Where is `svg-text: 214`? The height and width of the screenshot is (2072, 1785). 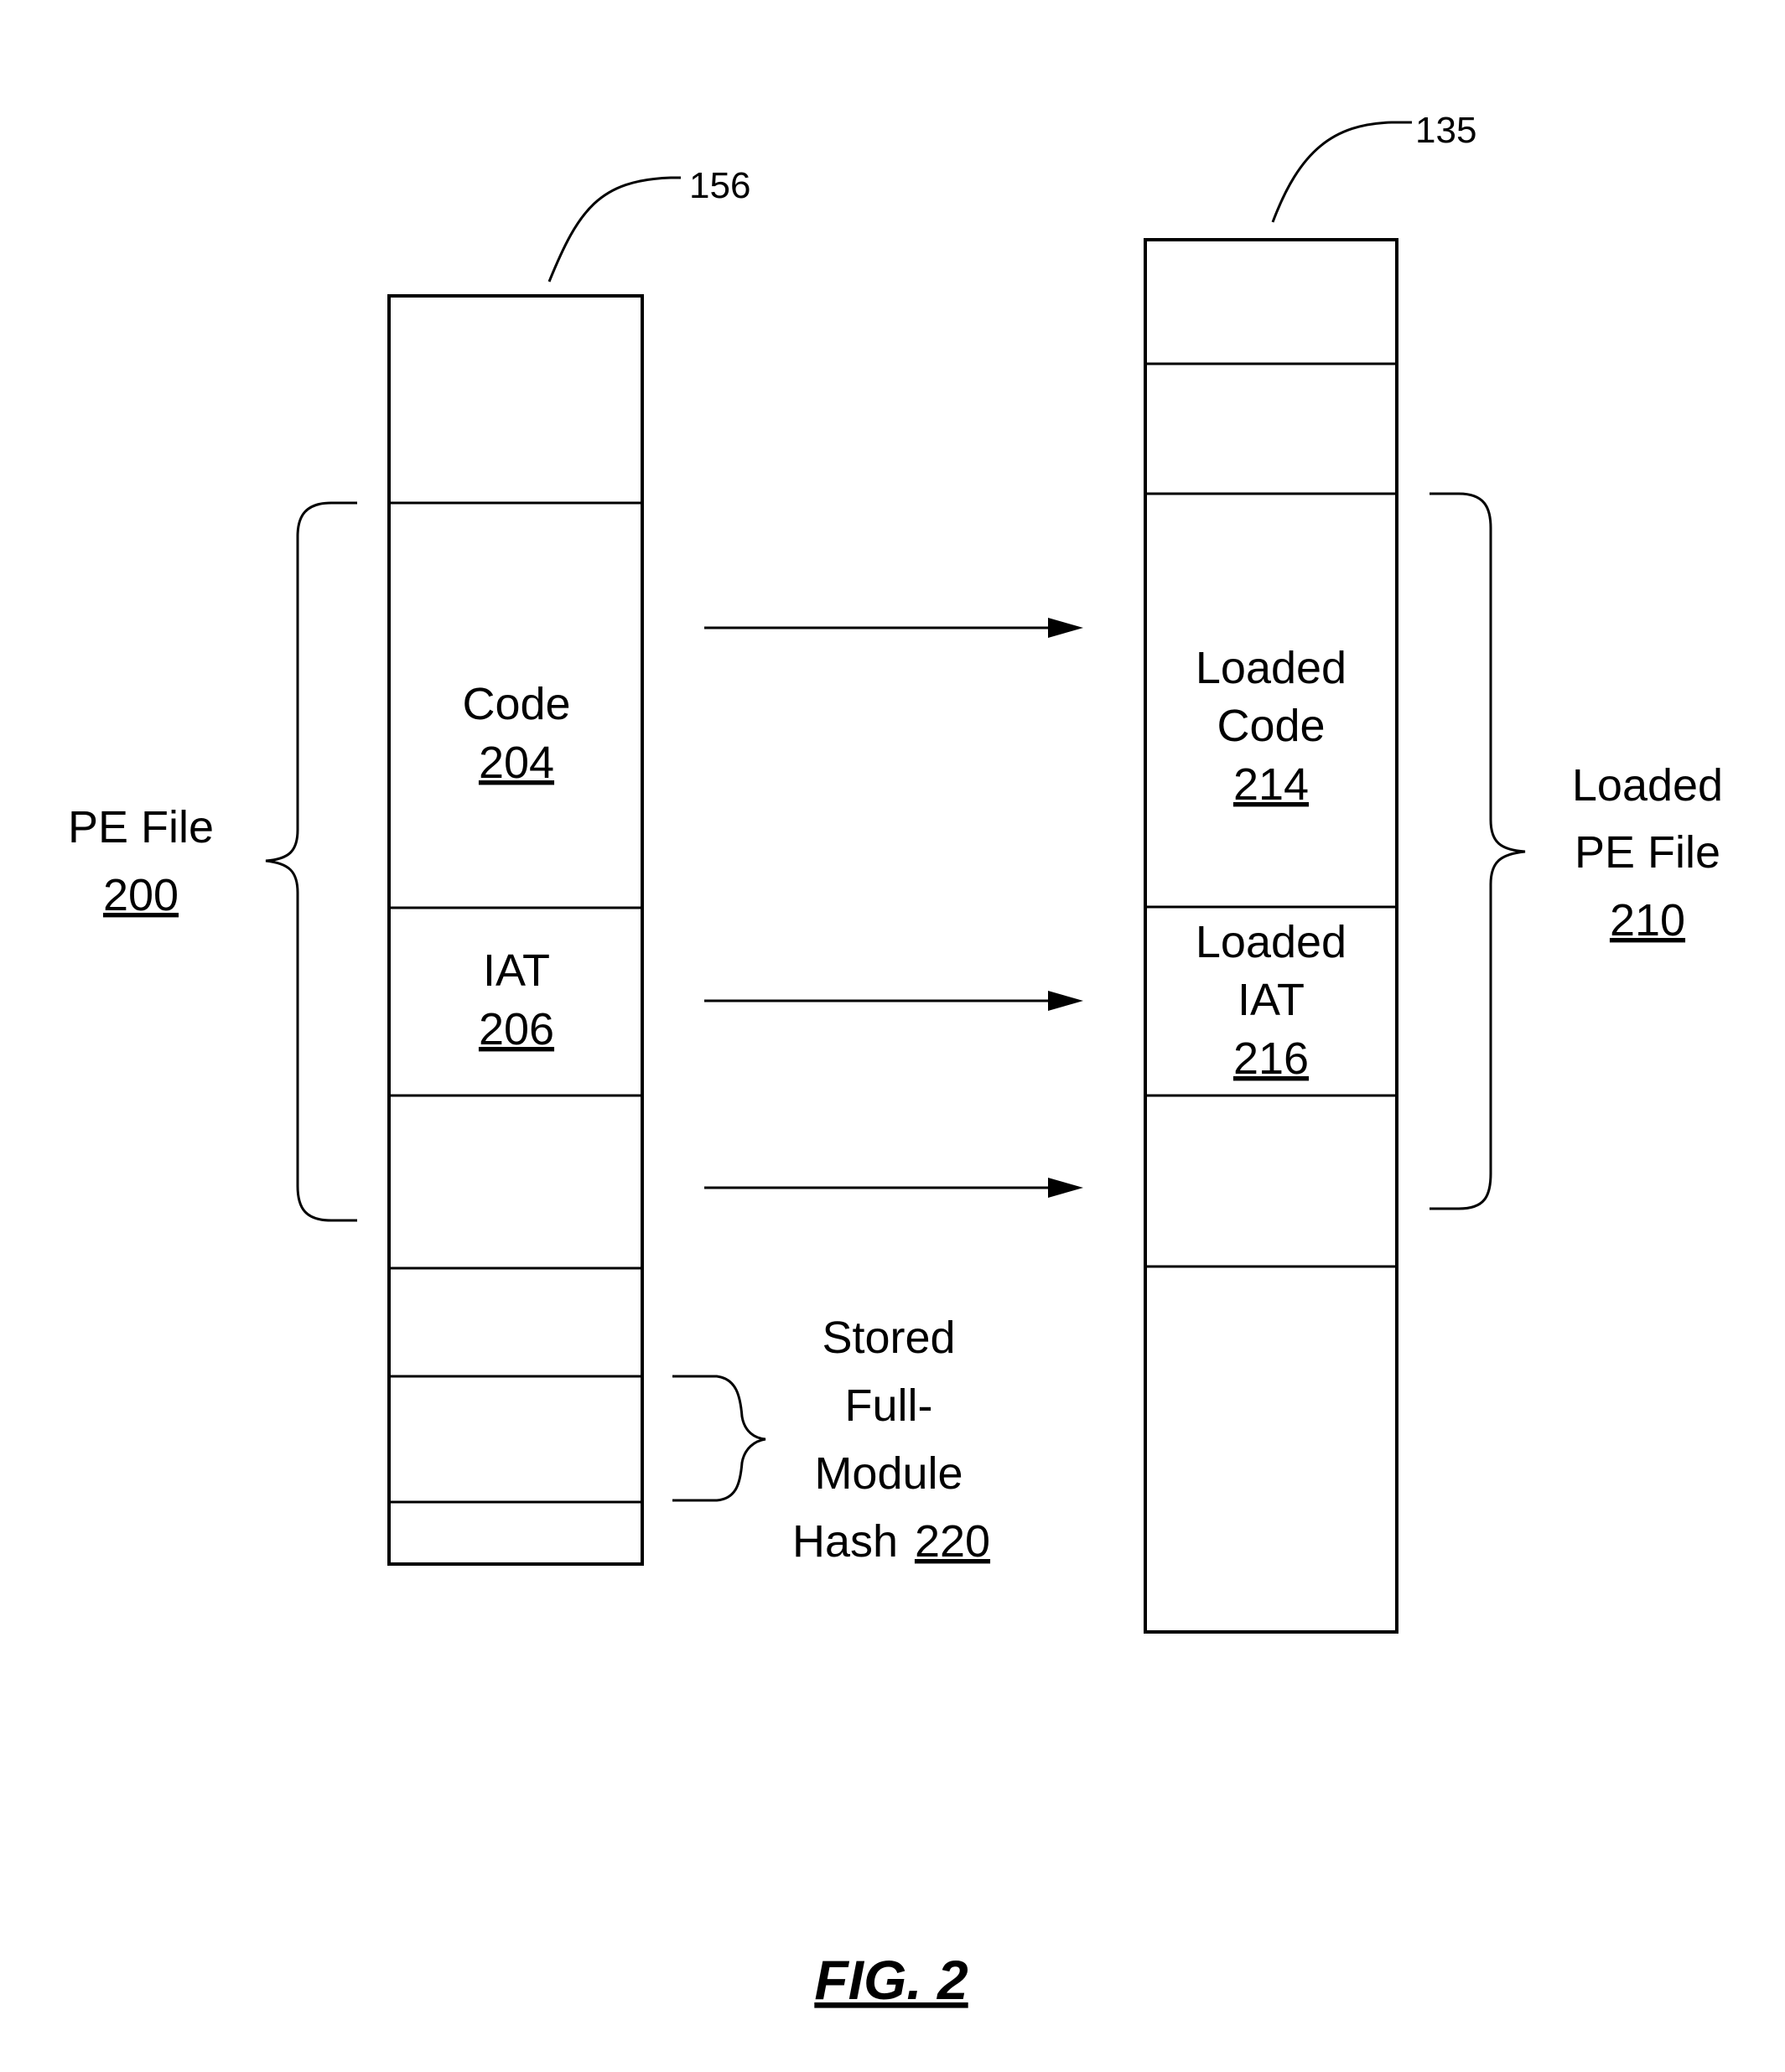 svg-text: 214 is located at coordinates (1271, 785).